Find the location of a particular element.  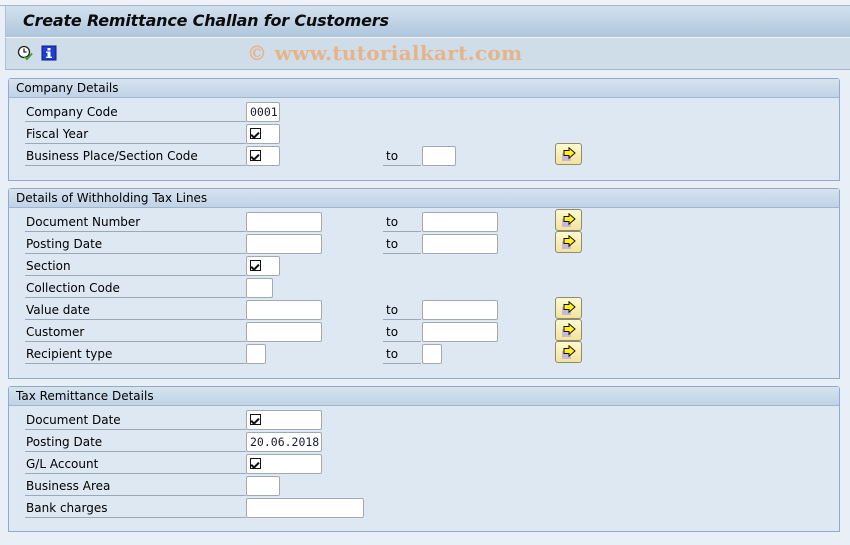

customer-to-input is located at coordinates (460, 332).